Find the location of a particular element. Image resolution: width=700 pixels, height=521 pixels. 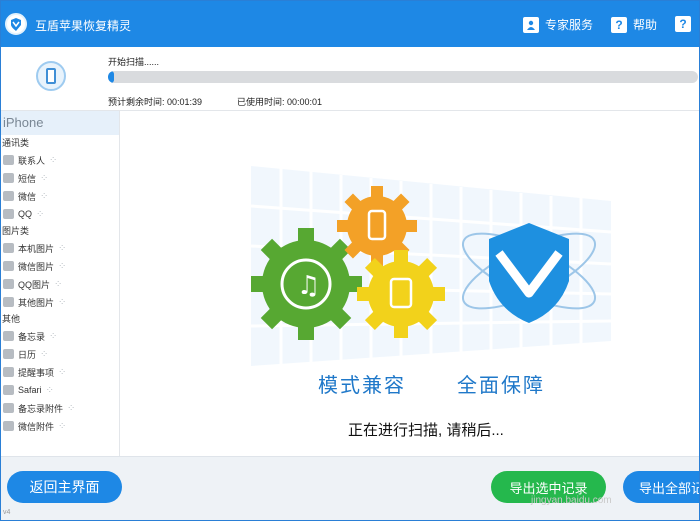

more-icon: ? is located at coordinates (683, 24).